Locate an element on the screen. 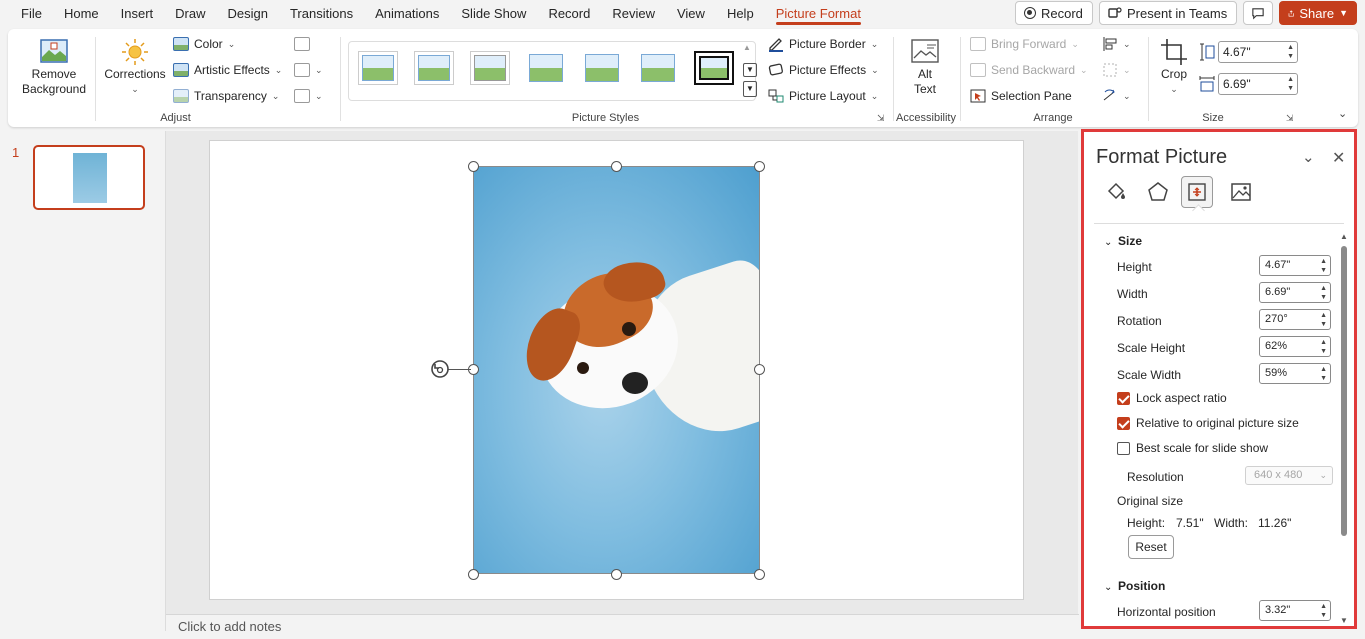 The image size is (1365, 639). artistic-effects-button: Artistic Effects ⌄ is located at coordinates (227, 70).